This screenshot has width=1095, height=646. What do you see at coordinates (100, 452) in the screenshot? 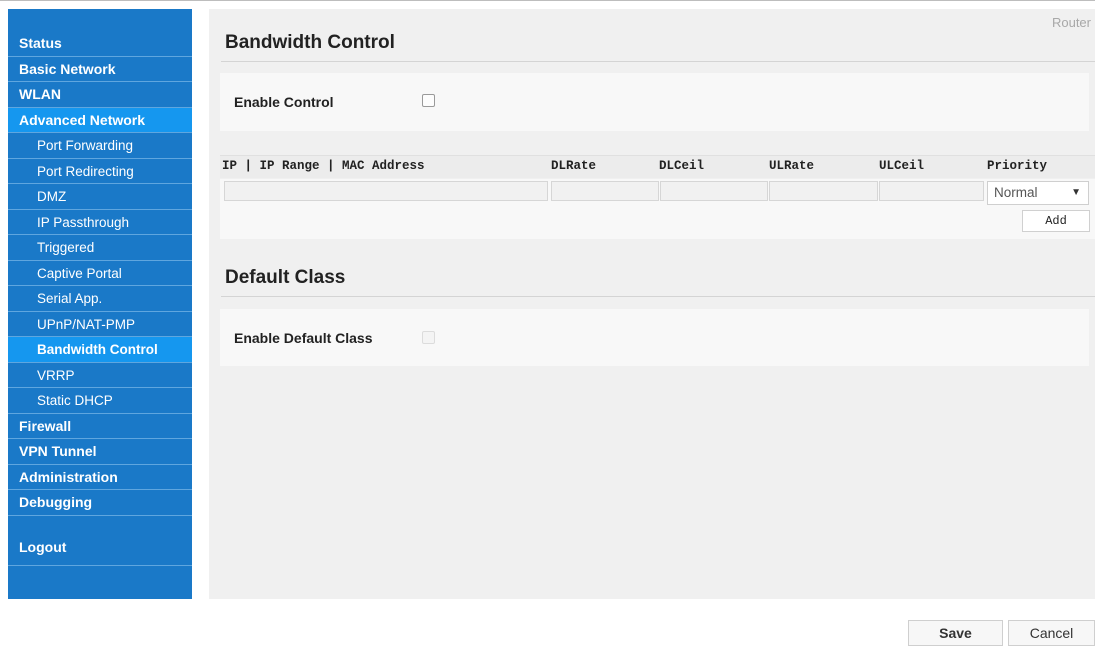
I see `sidebar-item-vpn-tunnel: VPN Tunnel` at bounding box center [100, 452].